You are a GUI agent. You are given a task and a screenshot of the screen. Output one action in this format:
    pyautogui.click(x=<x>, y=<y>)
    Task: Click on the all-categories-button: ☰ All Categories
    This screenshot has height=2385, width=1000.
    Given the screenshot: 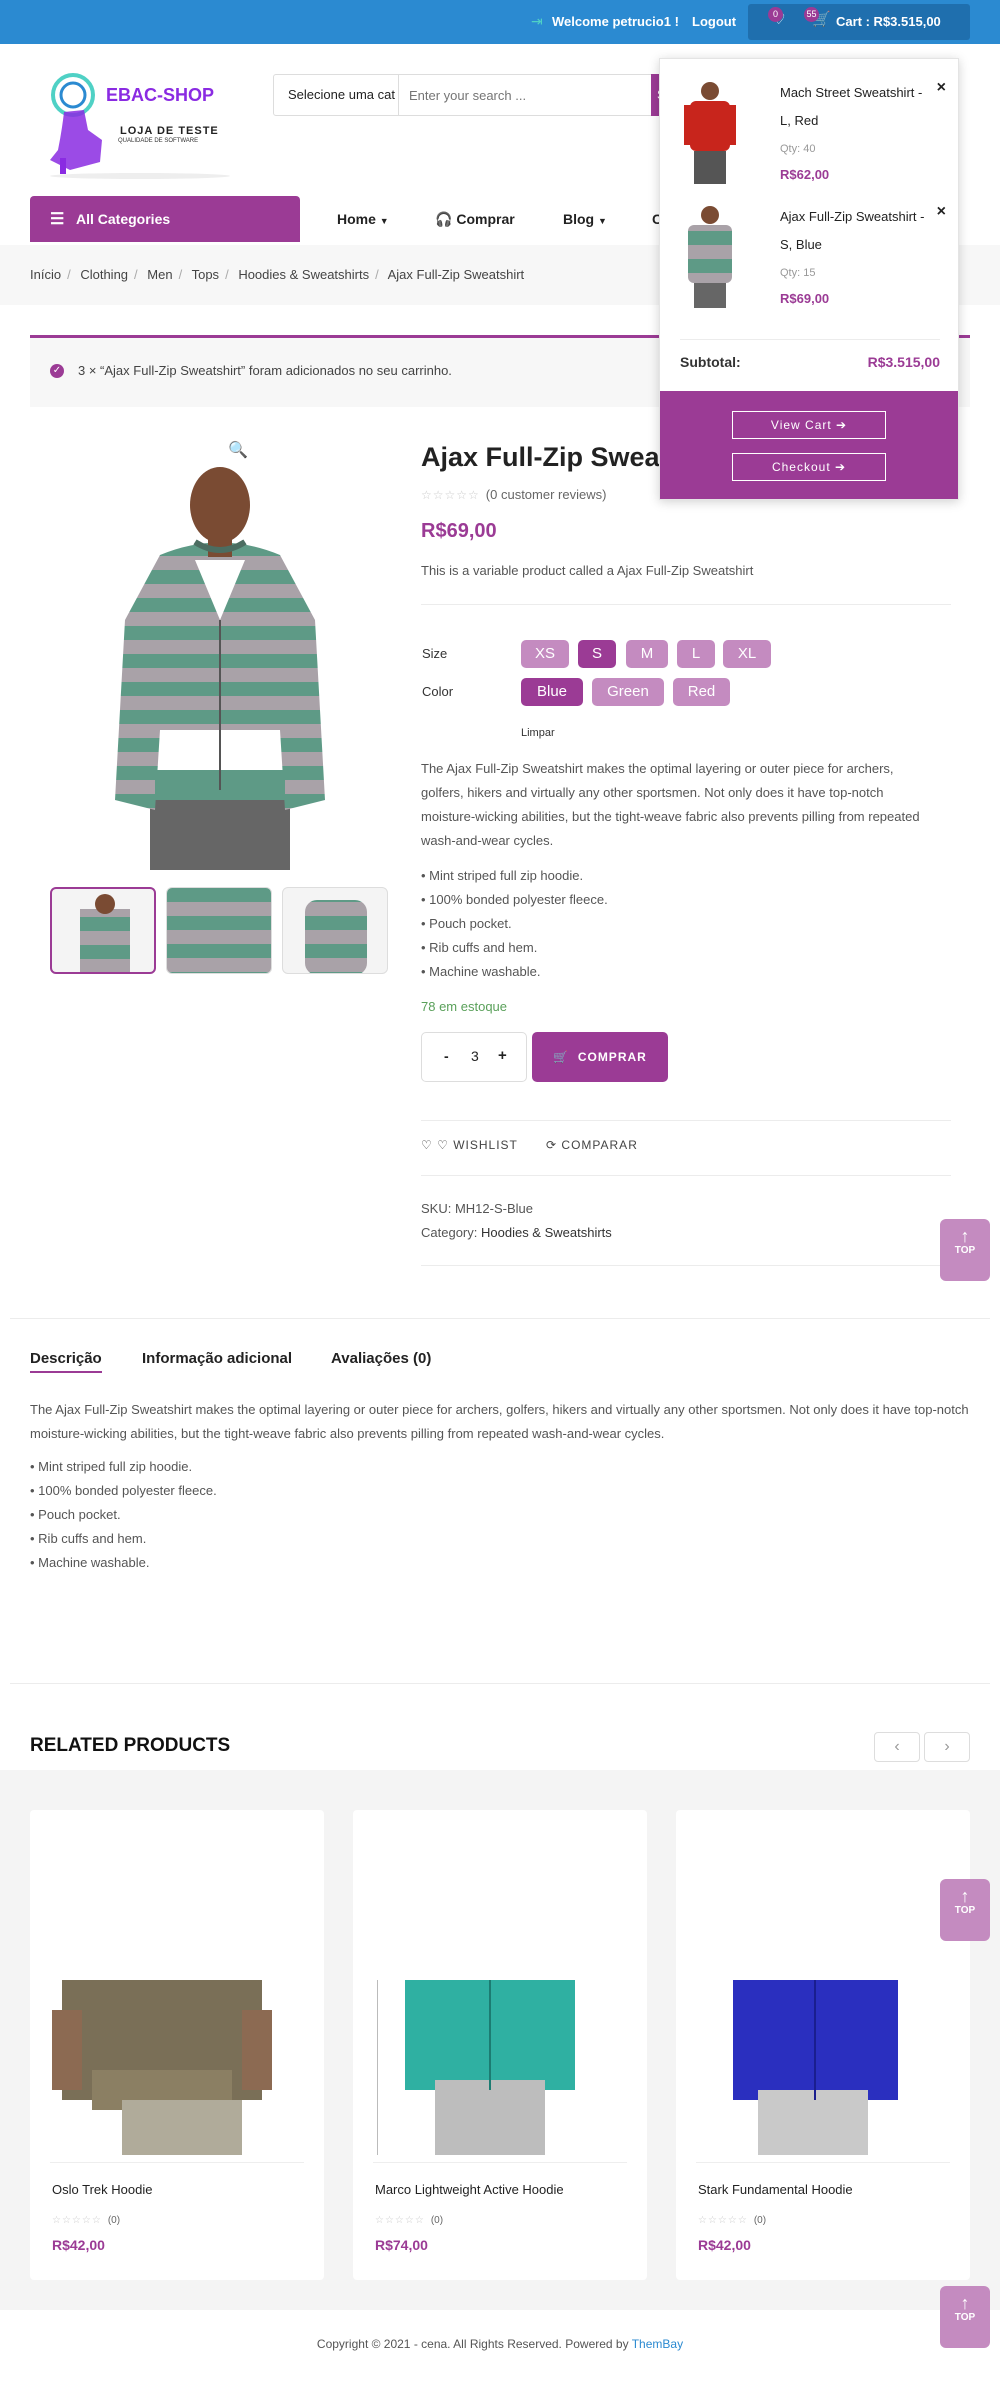 What is the action you would take?
    pyautogui.click(x=165, y=219)
    